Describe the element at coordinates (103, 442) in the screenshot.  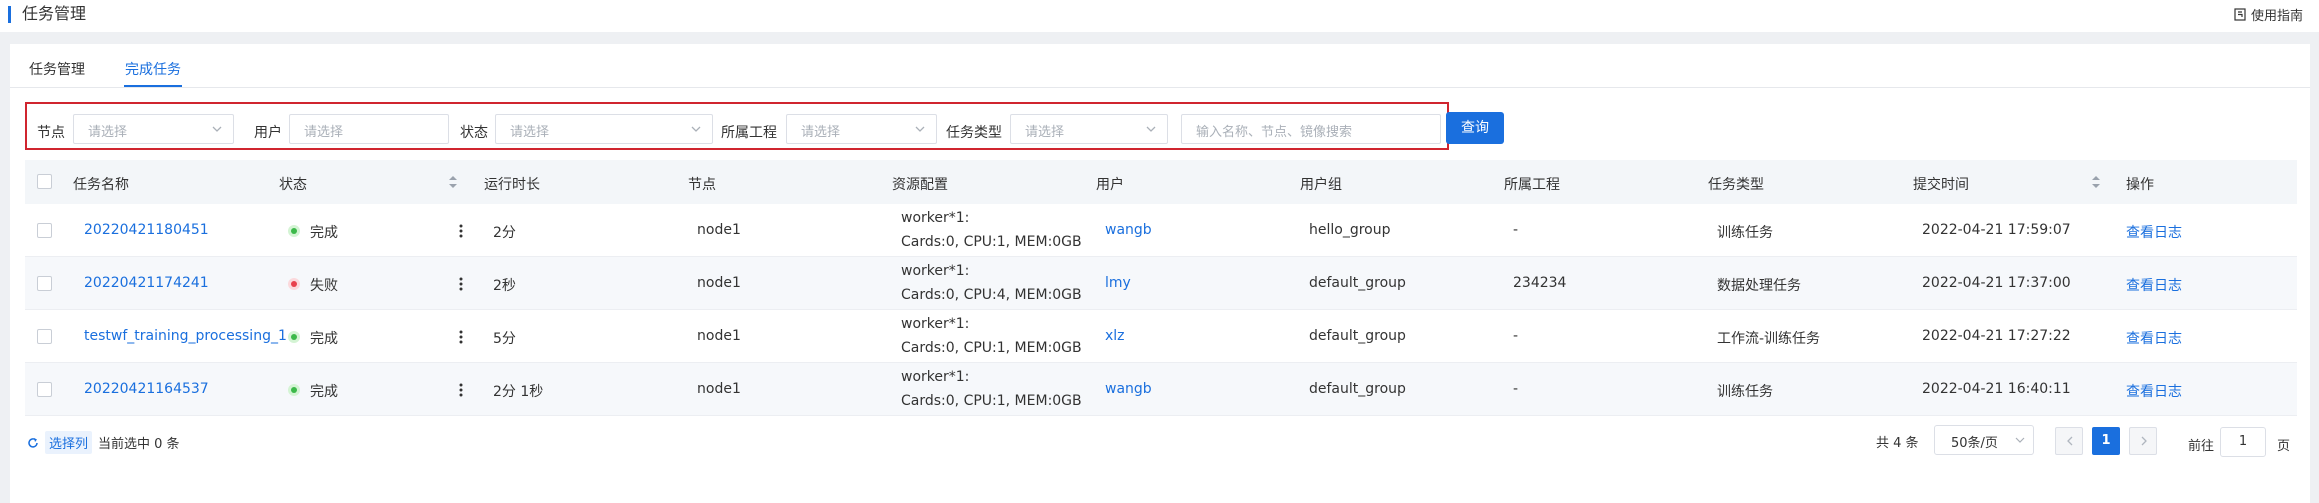
I see `table-footer-left: 选择列 当前选中 0 条` at that location.